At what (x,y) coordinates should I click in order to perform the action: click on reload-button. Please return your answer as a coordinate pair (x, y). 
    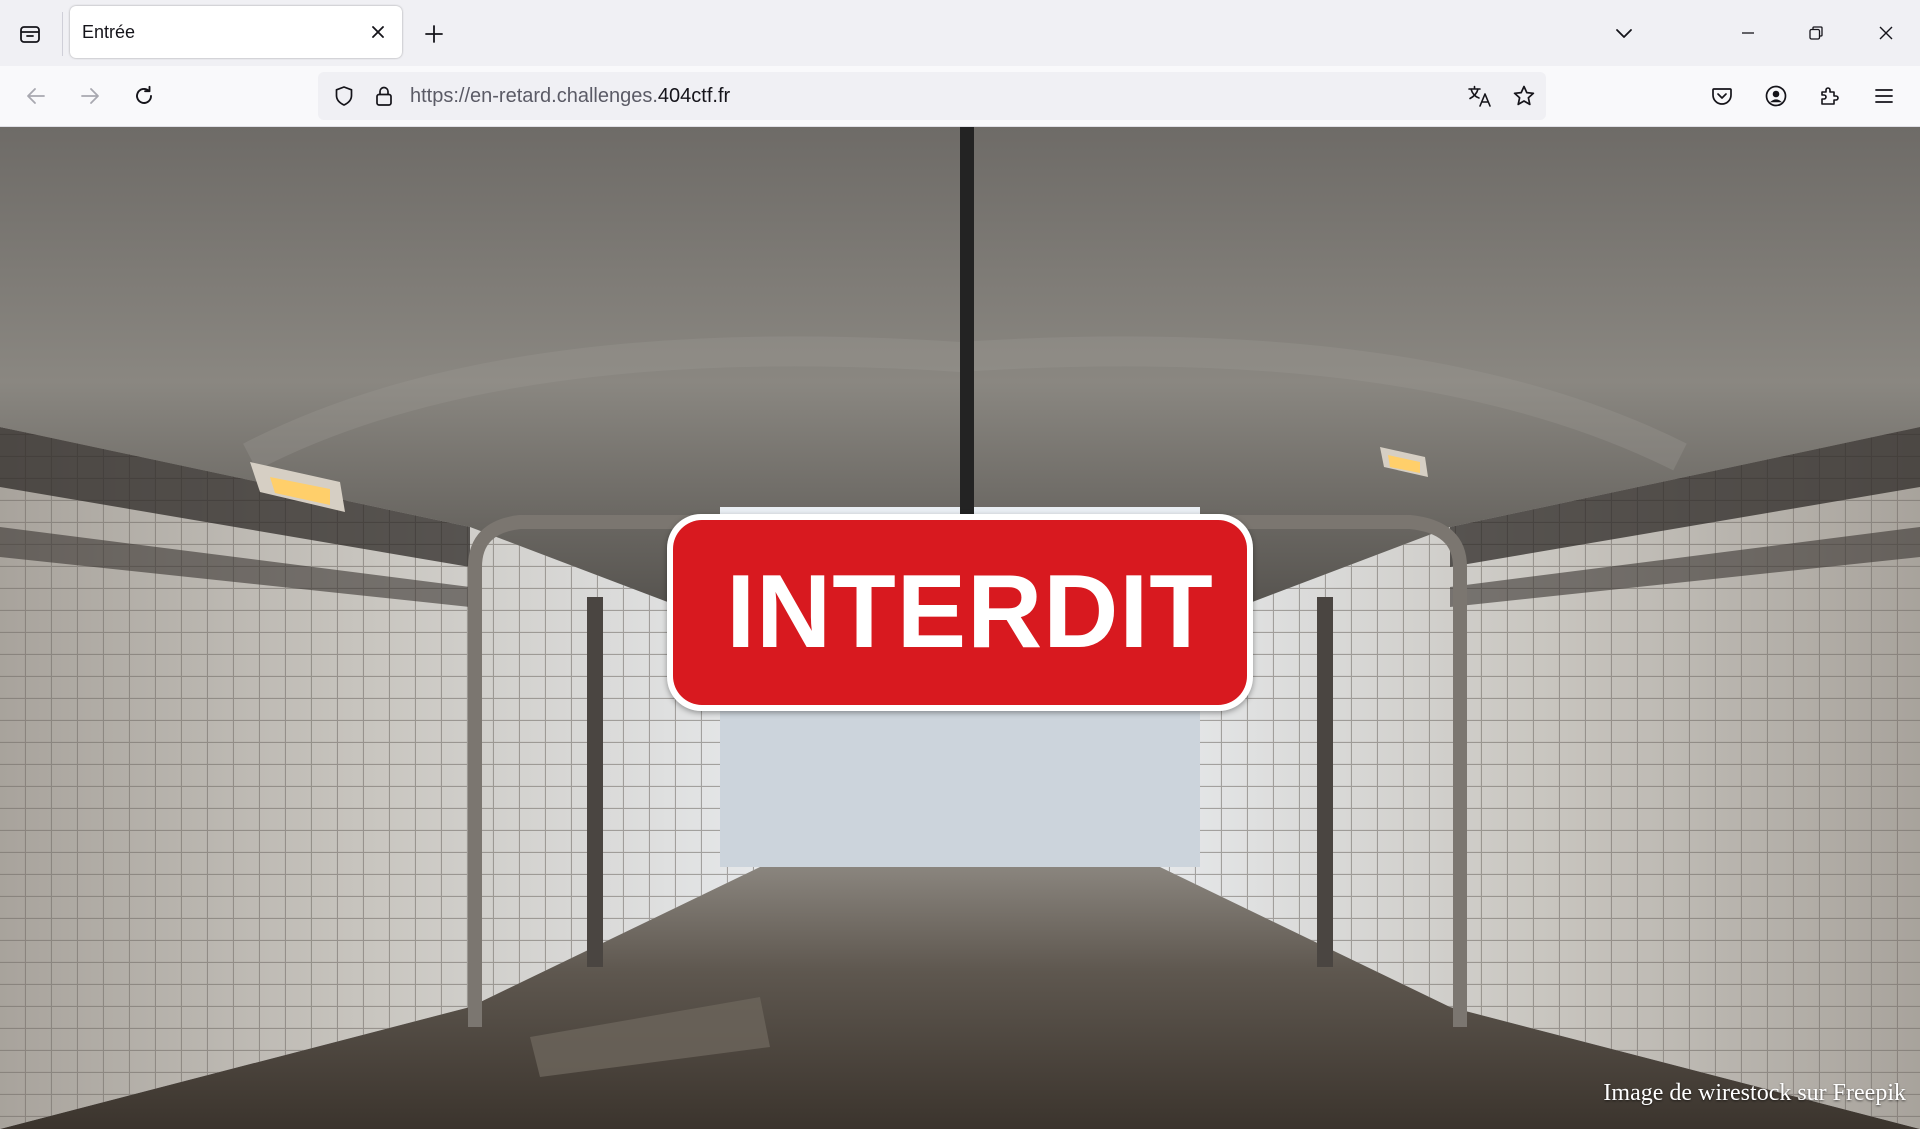
    Looking at the image, I should click on (144, 96).